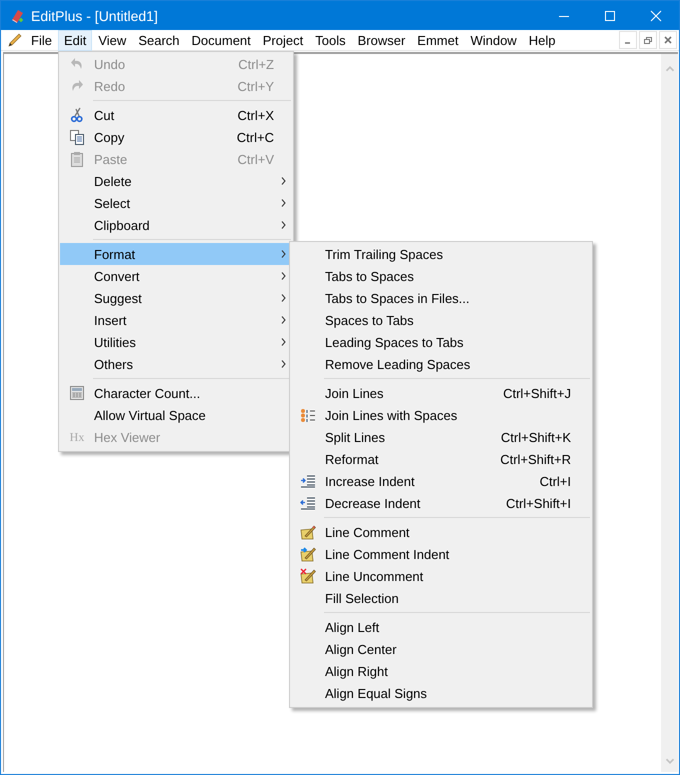  I want to click on menu-label: Hex Viewer, so click(128, 437).